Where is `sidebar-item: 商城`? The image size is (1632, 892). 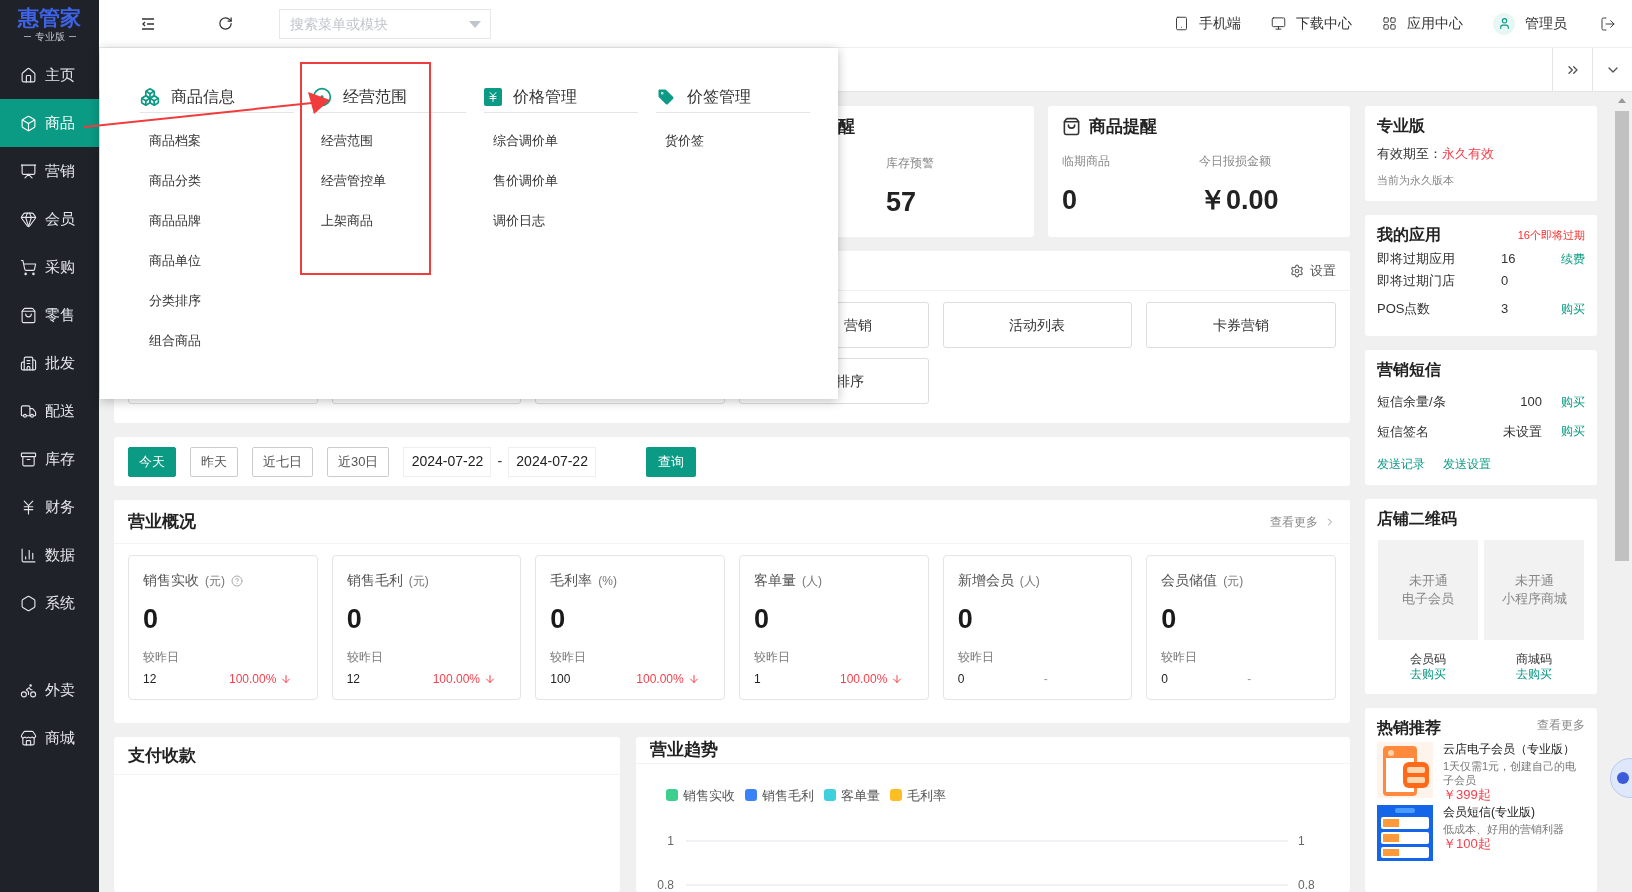 sidebar-item: 商城 is located at coordinates (49, 738).